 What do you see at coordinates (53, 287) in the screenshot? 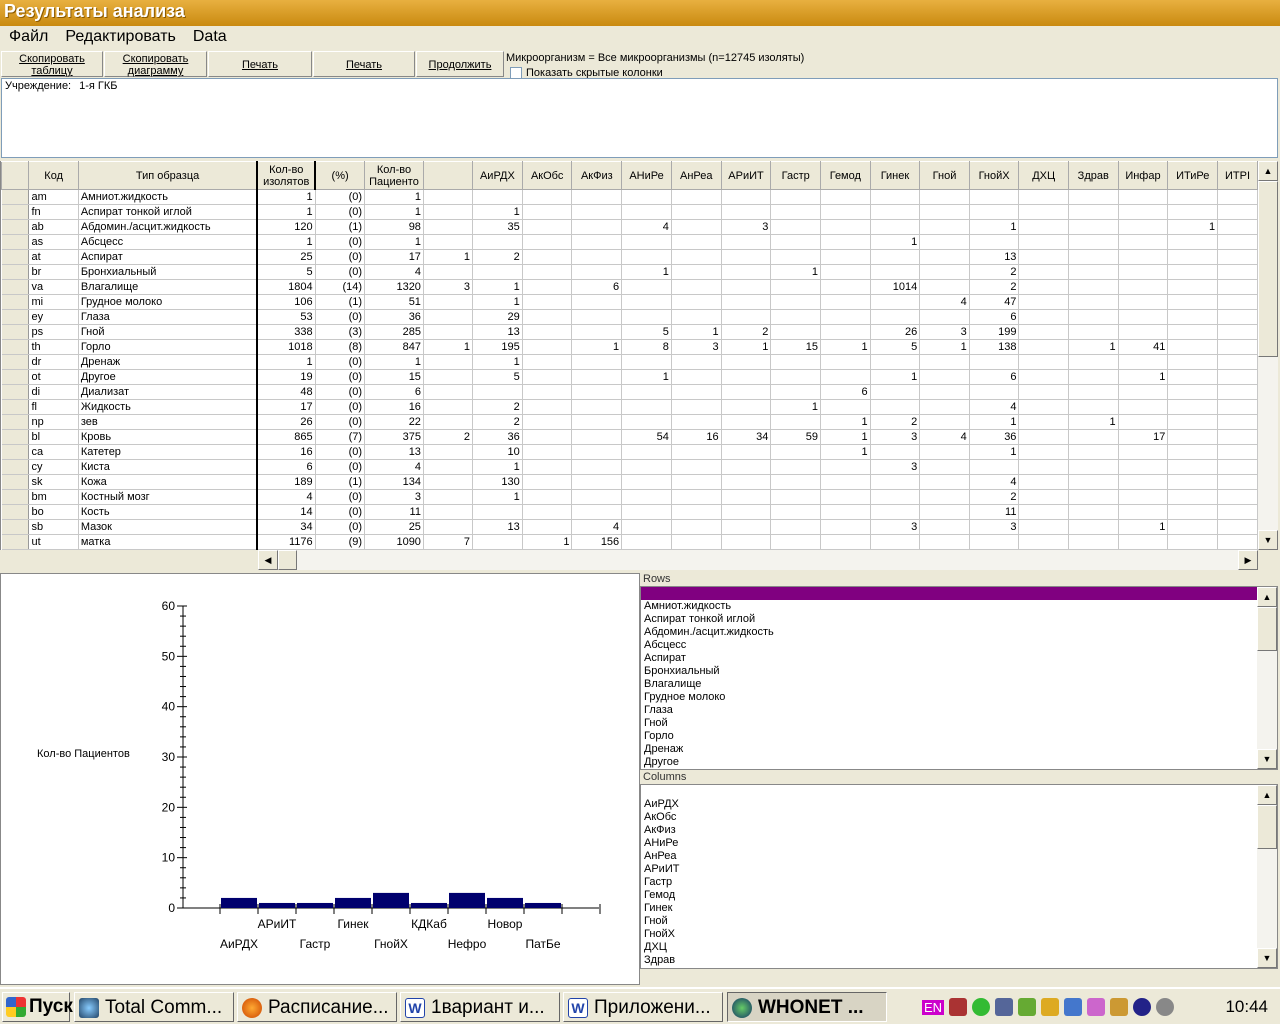
I see `table-cell: va` at bounding box center [53, 287].